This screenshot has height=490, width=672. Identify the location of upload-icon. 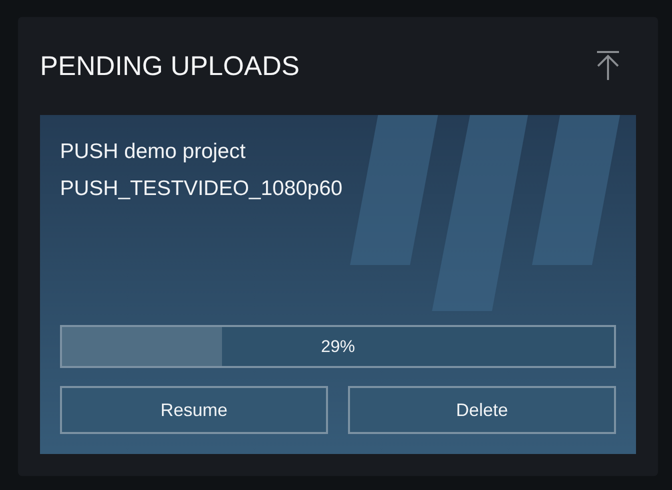
(608, 66).